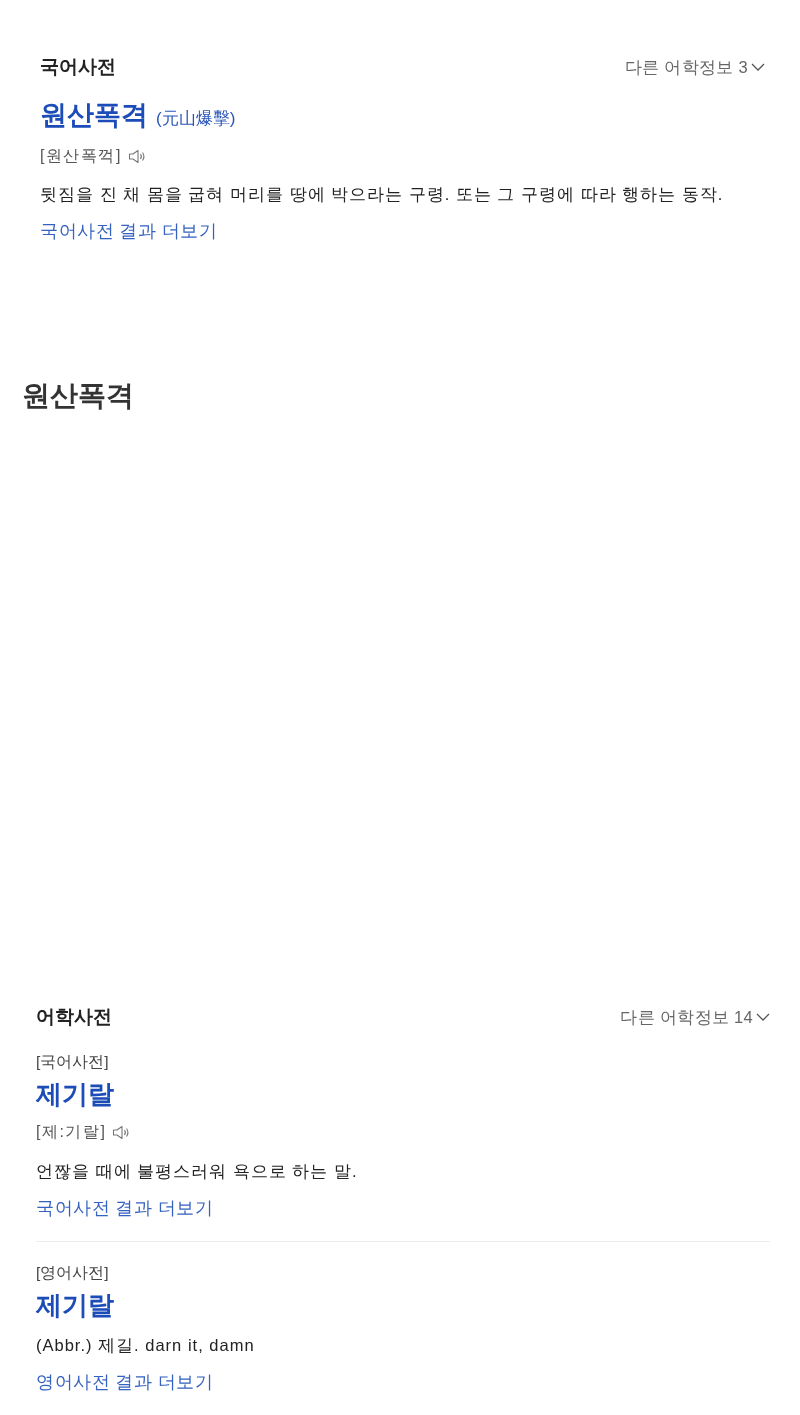 The width and height of the screenshot is (800, 1415). What do you see at coordinates (78, 67) in the screenshot?
I see `section-title: 국어사전` at bounding box center [78, 67].